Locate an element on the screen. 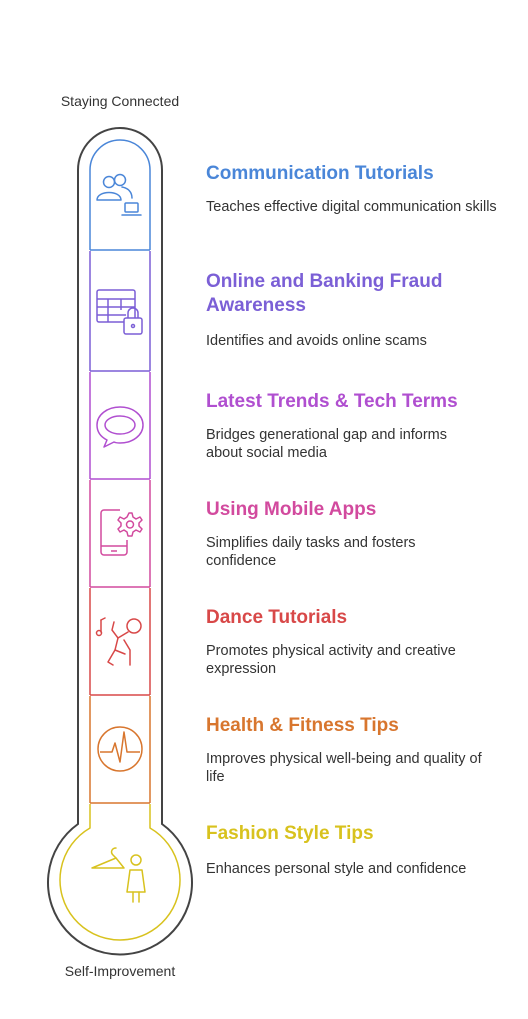 Image resolution: width=528 pixels, height=1019 pixels. heartbeat-icon is located at coordinates (120, 749).